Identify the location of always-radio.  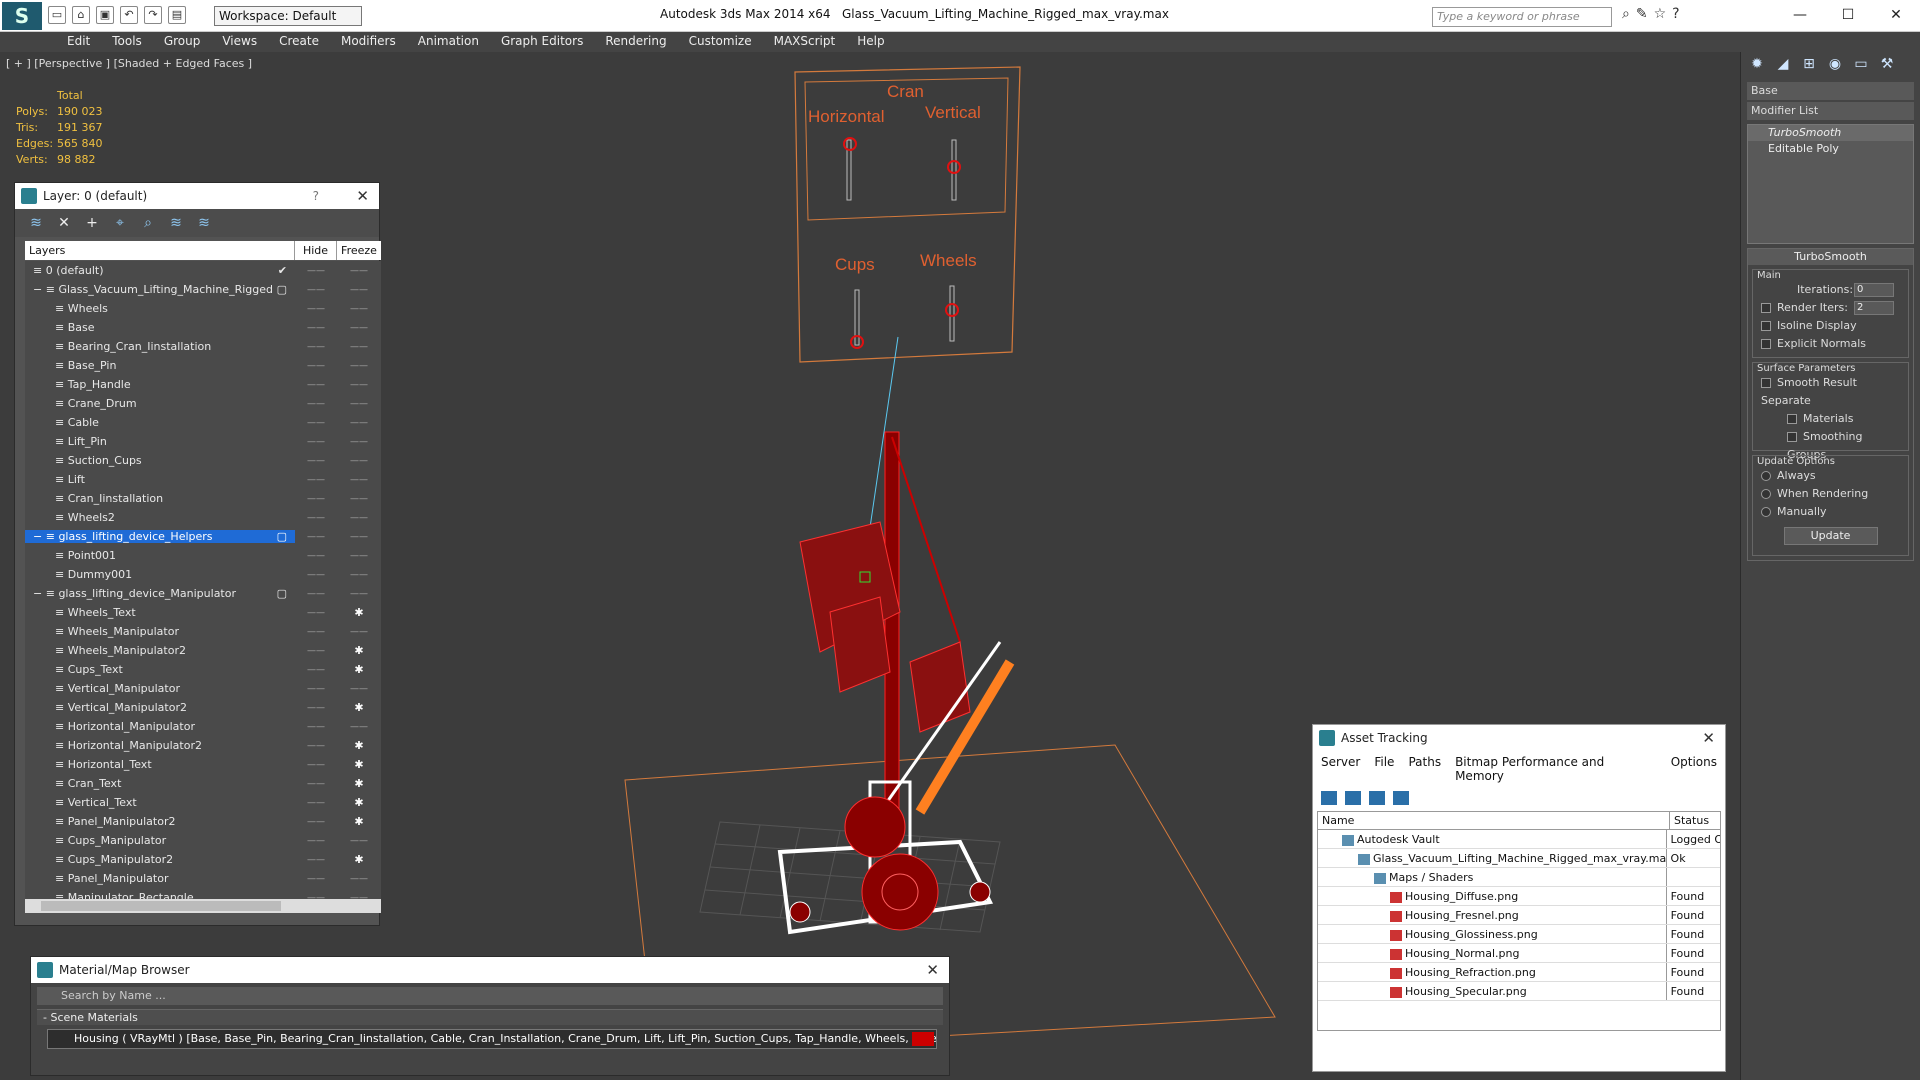
(1766, 476).